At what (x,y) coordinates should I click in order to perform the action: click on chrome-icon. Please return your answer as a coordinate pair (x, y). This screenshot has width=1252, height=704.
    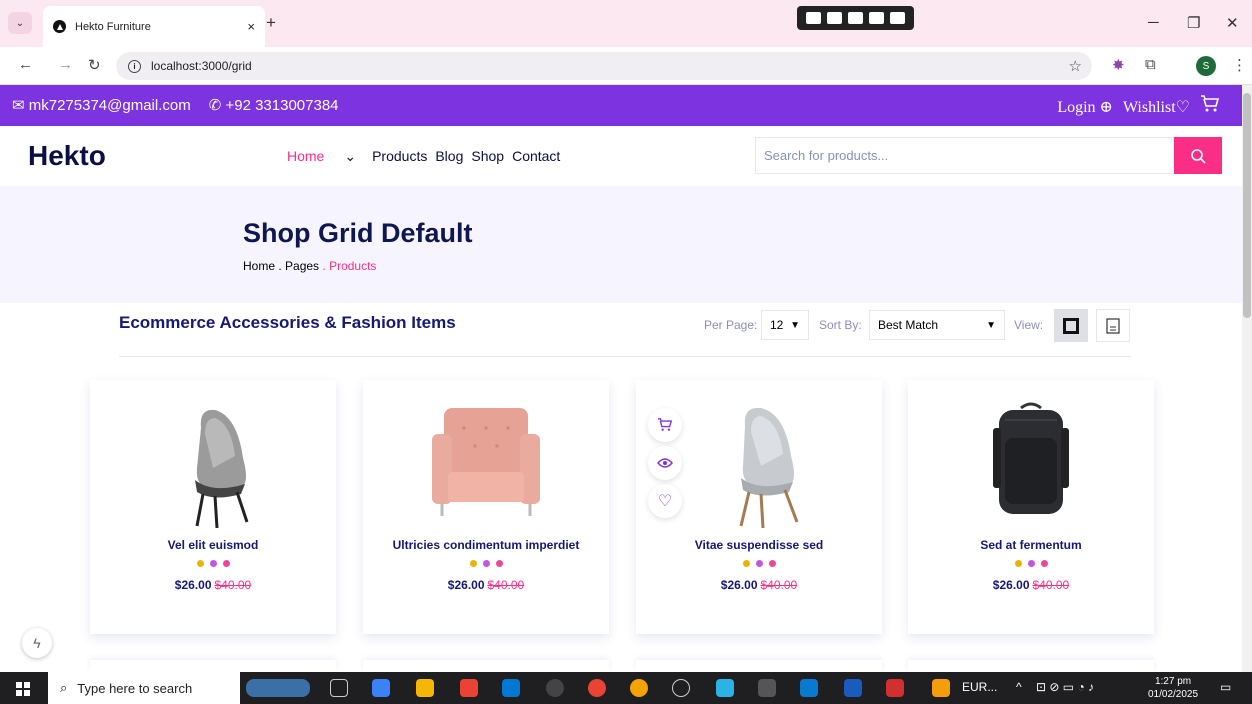
    Looking at the image, I should click on (597, 688).